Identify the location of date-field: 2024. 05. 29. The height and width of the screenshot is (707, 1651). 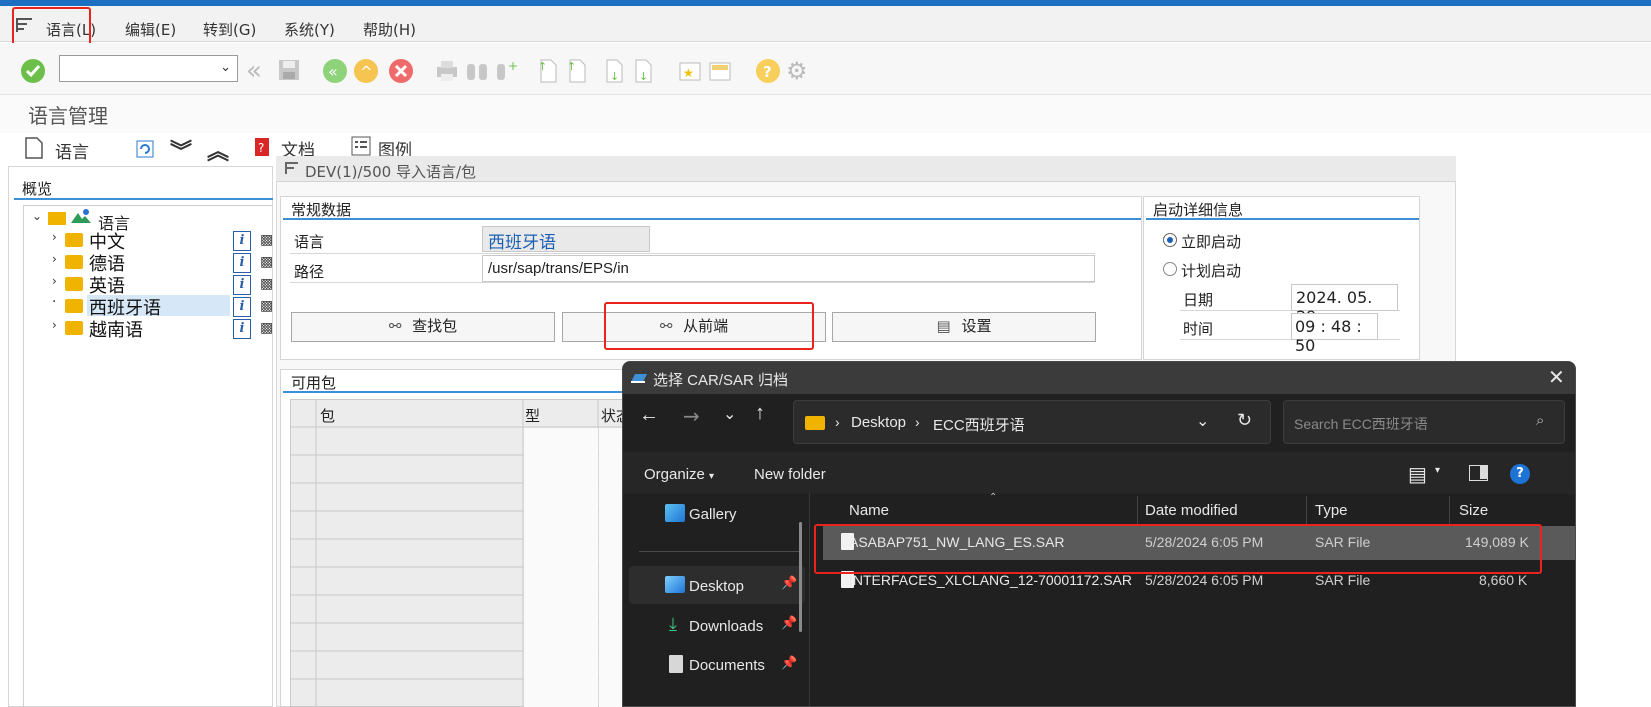
(1344, 305).